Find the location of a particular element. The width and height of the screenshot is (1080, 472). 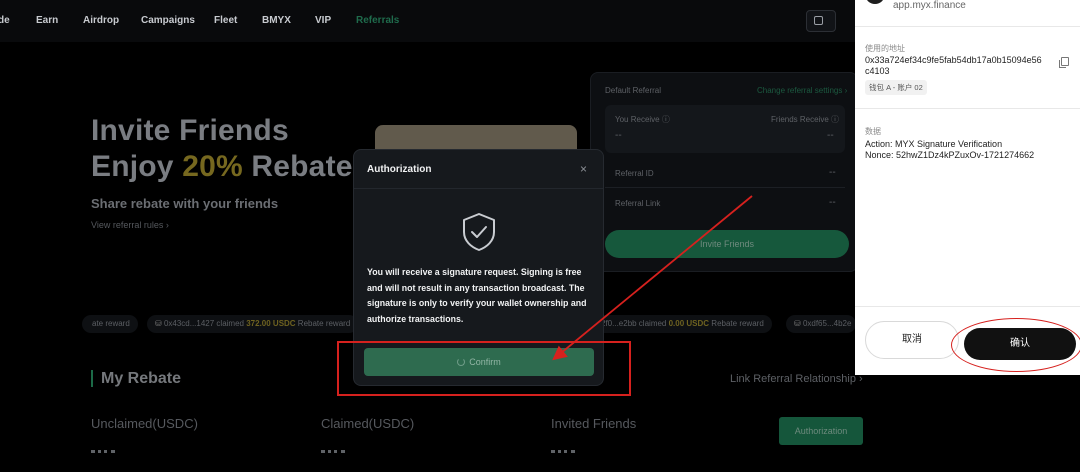

data-line-action: Action: MYX Signature Verification is located at coordinates (934, 144).